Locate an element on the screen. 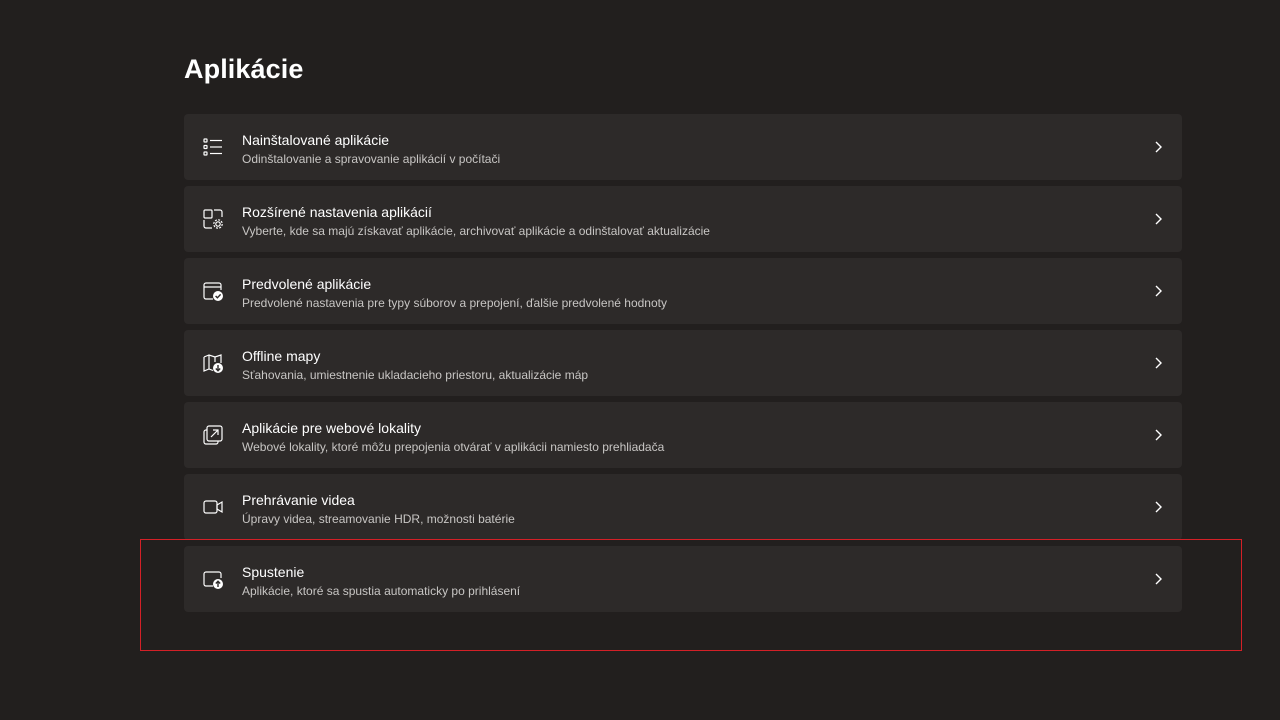  page-title: Aplikácie is located at coordinates (244, 69).